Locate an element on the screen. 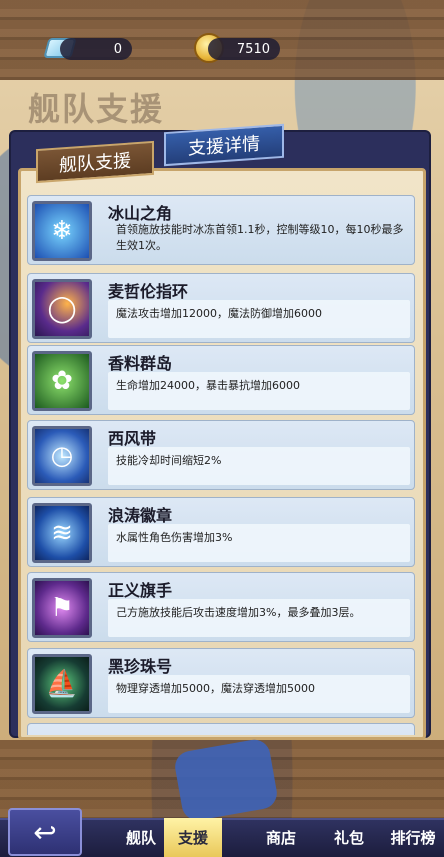 The width and height of the screenshot is (444, 857). item-name: 香料群岛 is located at coordinates (140, 363).